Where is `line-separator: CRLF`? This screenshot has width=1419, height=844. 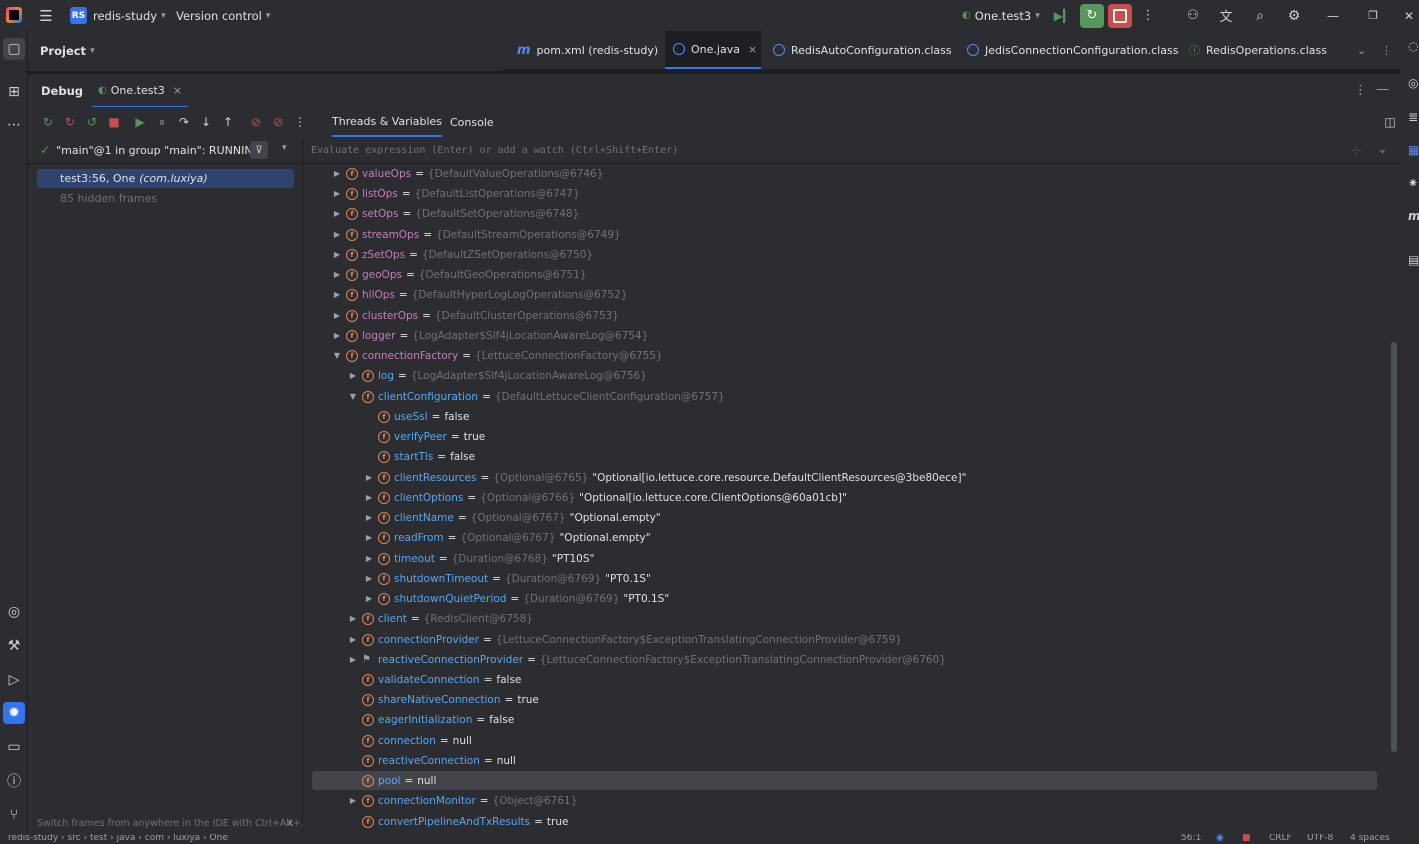 line-separator: CRLF is located at coordinates (1280, 838).